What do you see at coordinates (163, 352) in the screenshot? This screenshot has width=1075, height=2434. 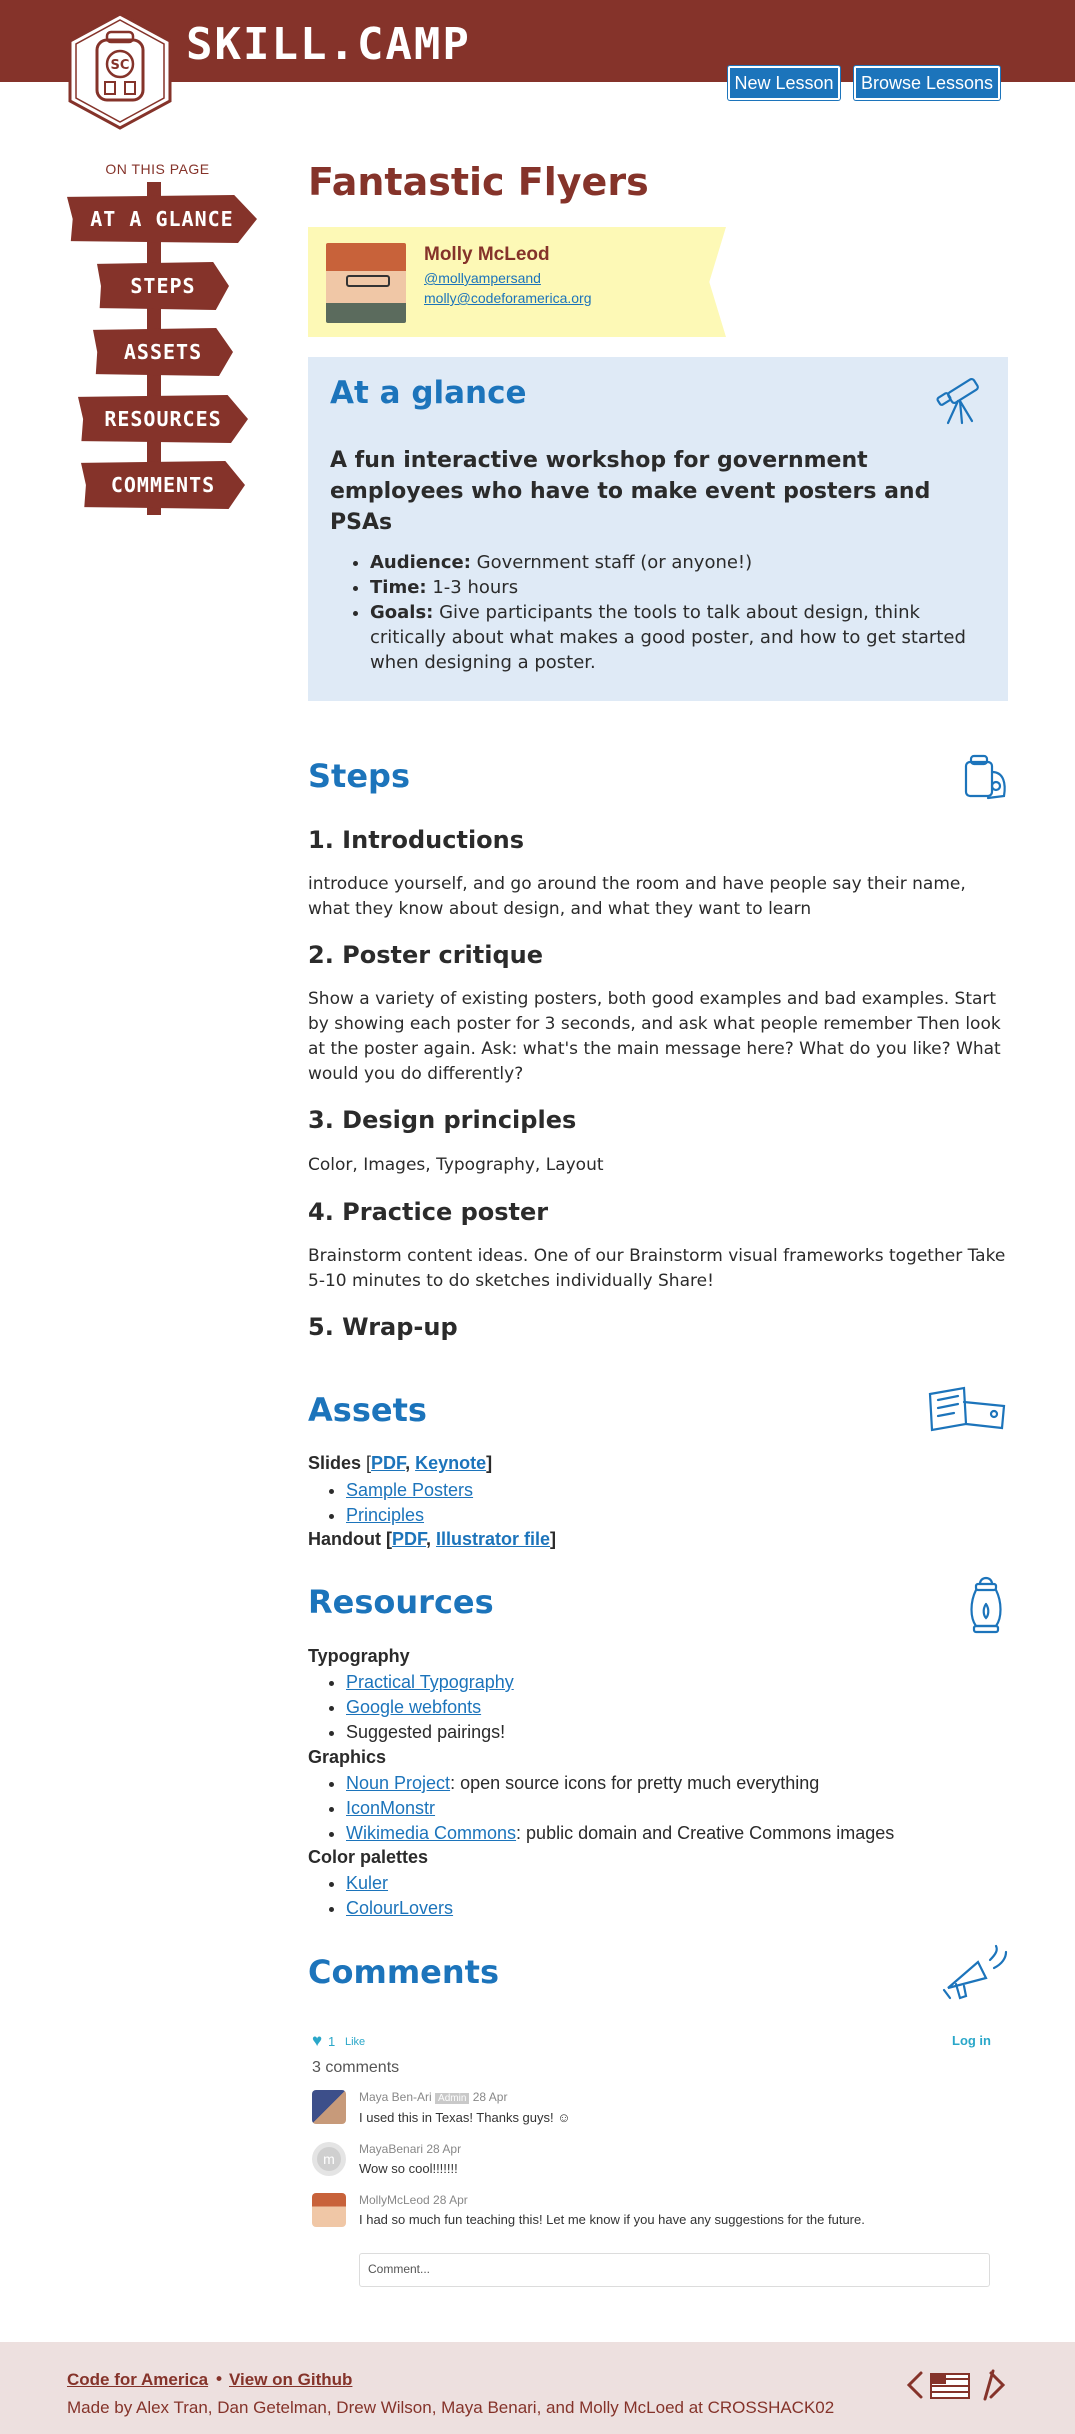 I see `nav-item-assets: ASSETS` at bounding box center [163, 352].